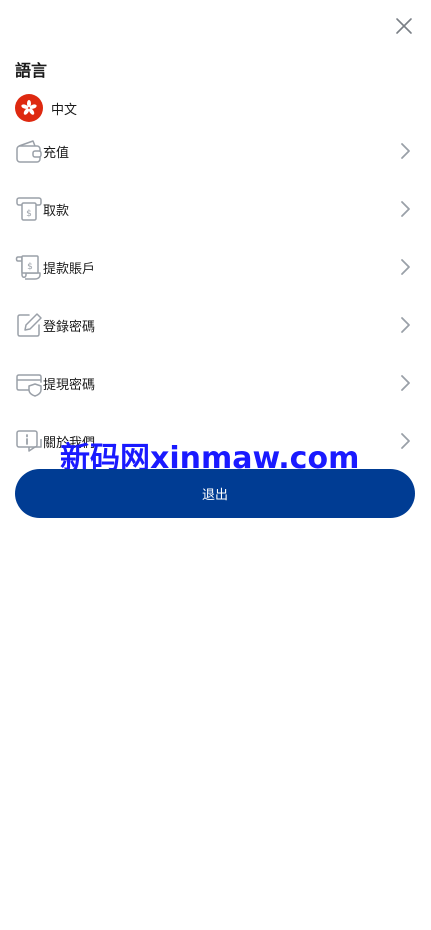 The image size is (431, 930). What do you see at coordinates (69, 327) in the screenshot?
I see `menu-item-label: 登錄密碼` at bounding box center [69, 327].